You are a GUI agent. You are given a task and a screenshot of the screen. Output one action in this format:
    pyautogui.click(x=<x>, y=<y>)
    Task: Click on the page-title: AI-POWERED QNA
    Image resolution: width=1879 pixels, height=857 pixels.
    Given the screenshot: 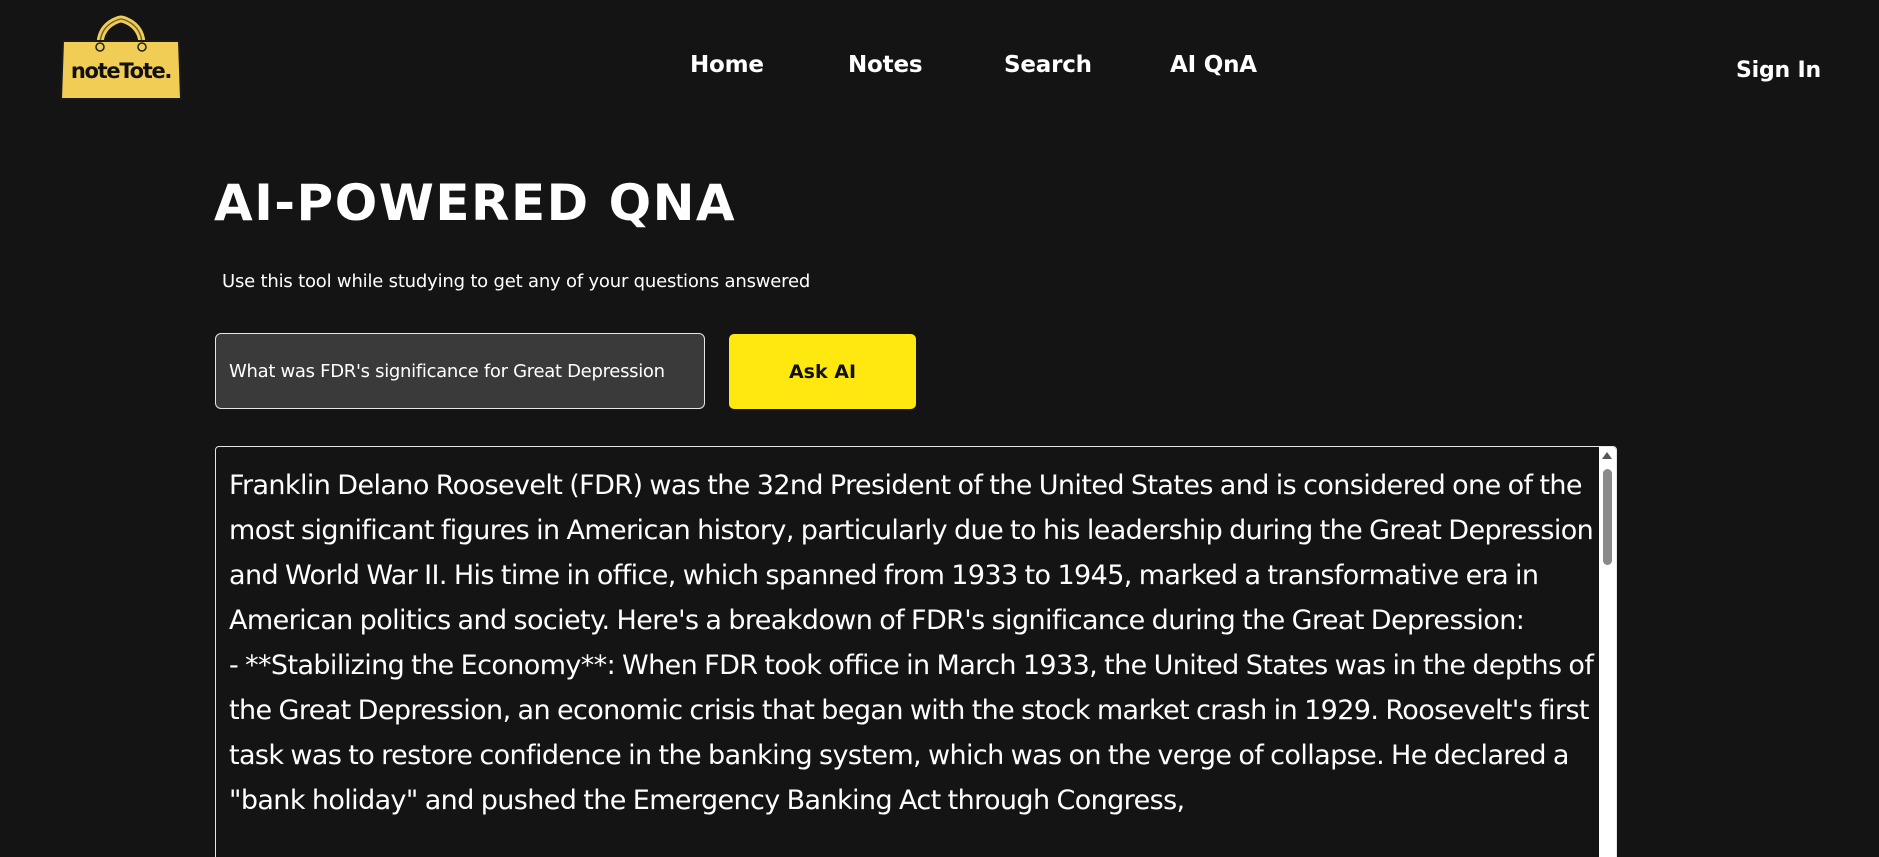 What is the action you would take?
    pyautogui.click(x=475, y=203)
    